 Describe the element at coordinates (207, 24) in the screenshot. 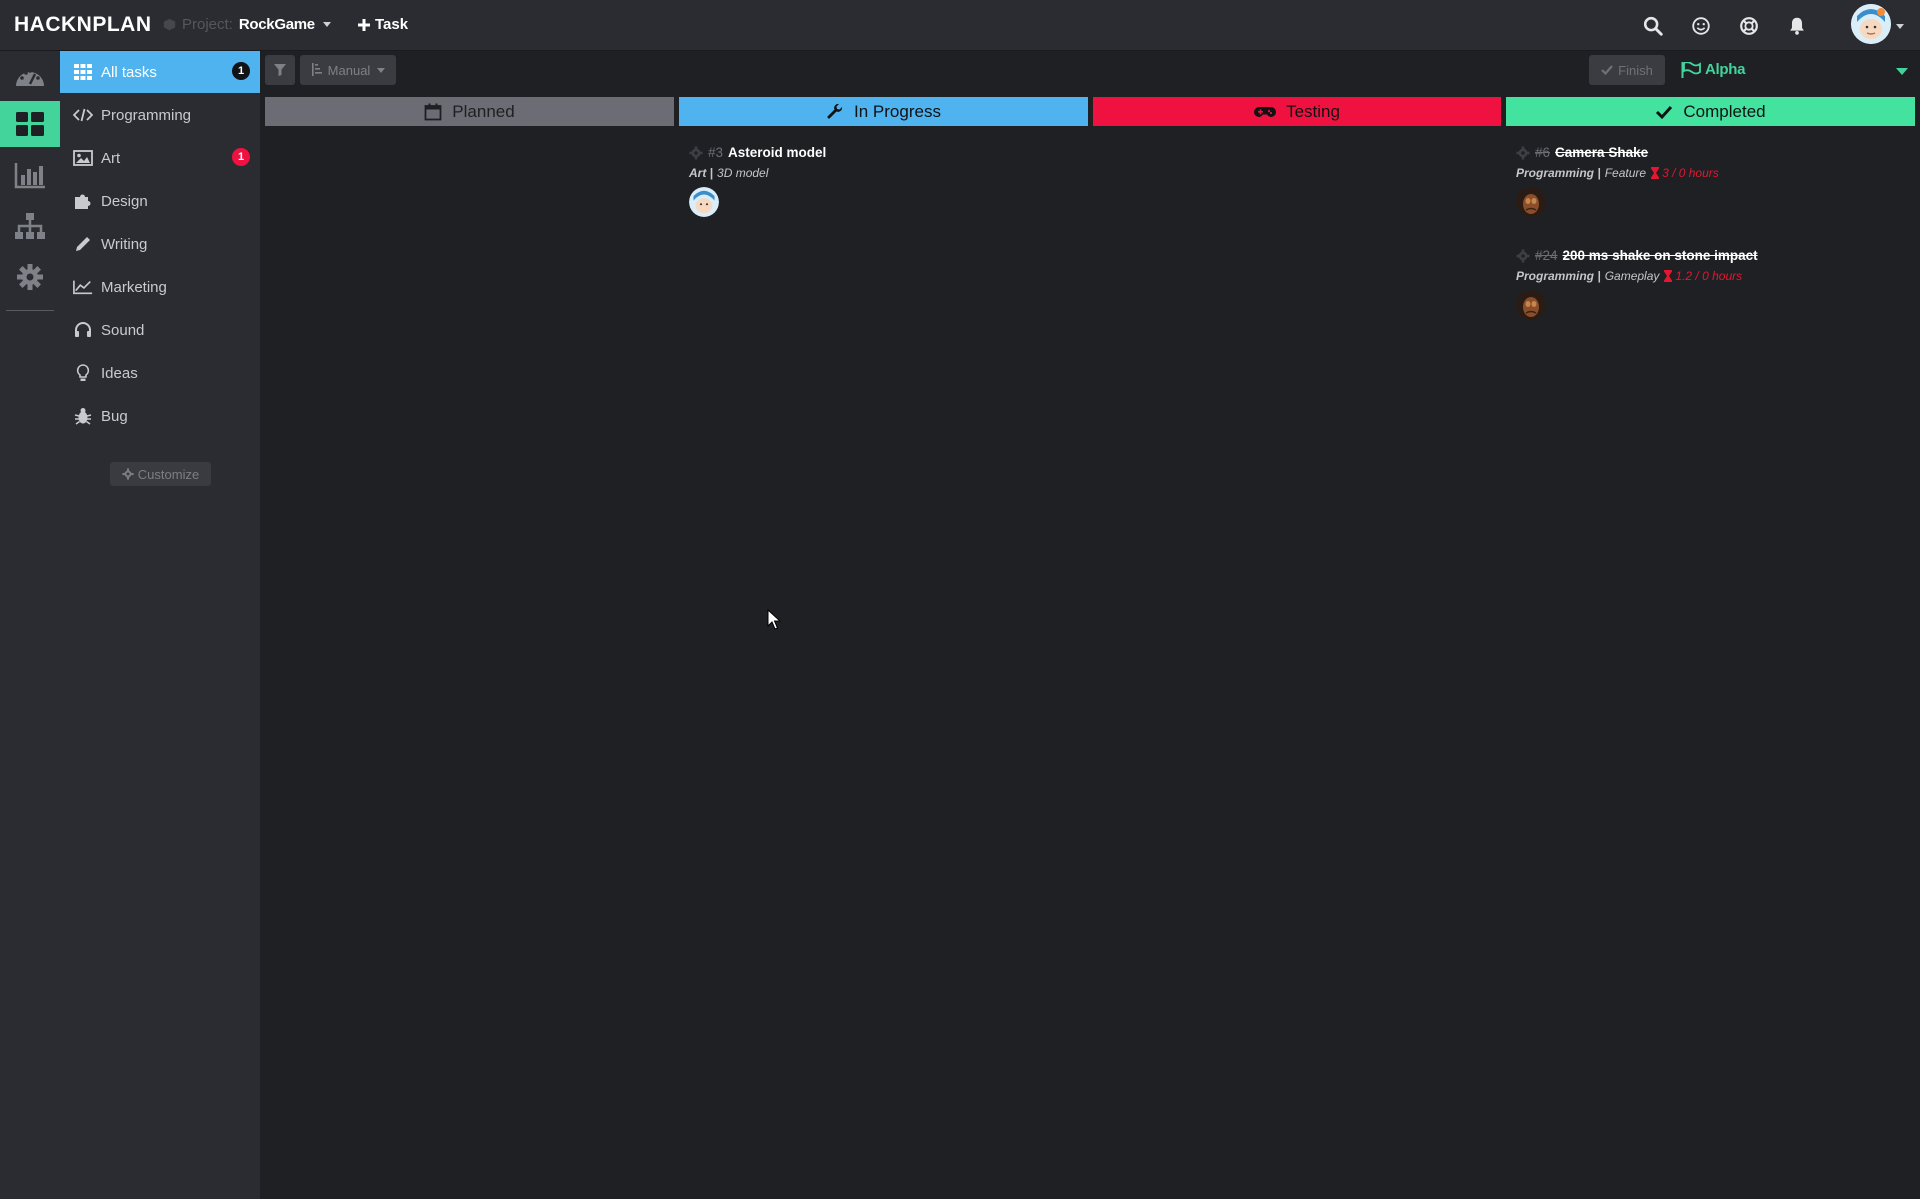

I see `project-label: Project:` at that location.